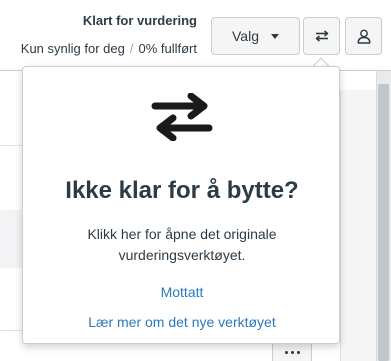  Describe the element at coordinates (182, 322) in the screenshot. I see `learn-more-link: Lær mer om det nye verktøyet` at that location.